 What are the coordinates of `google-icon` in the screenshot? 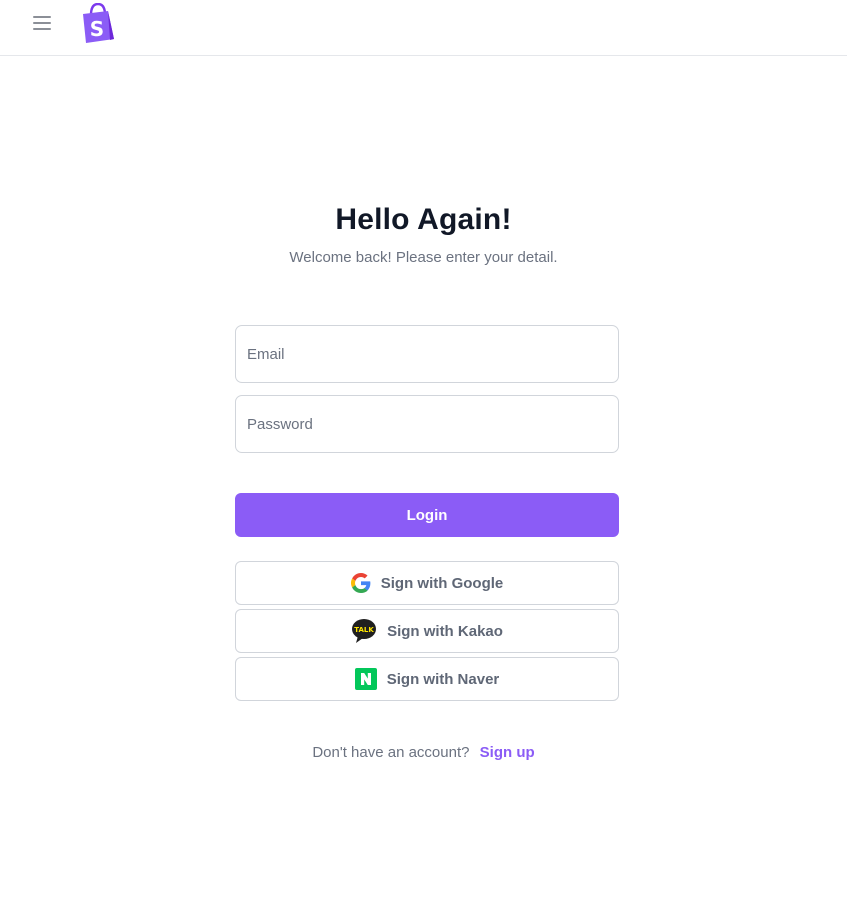 It's located at (360, 583).